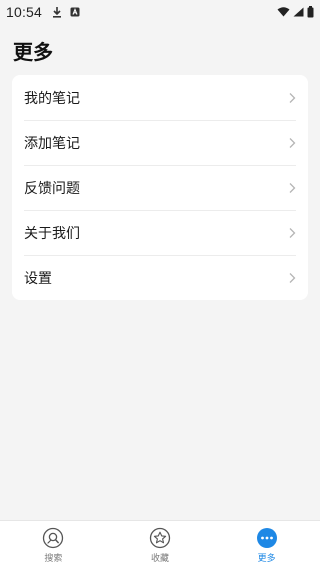 The width and height of the screenshot is (320, 568). What do you see at coordinates (267, 538) in the screenshot?
I see `more-icon` at bounding box center [267, 538].